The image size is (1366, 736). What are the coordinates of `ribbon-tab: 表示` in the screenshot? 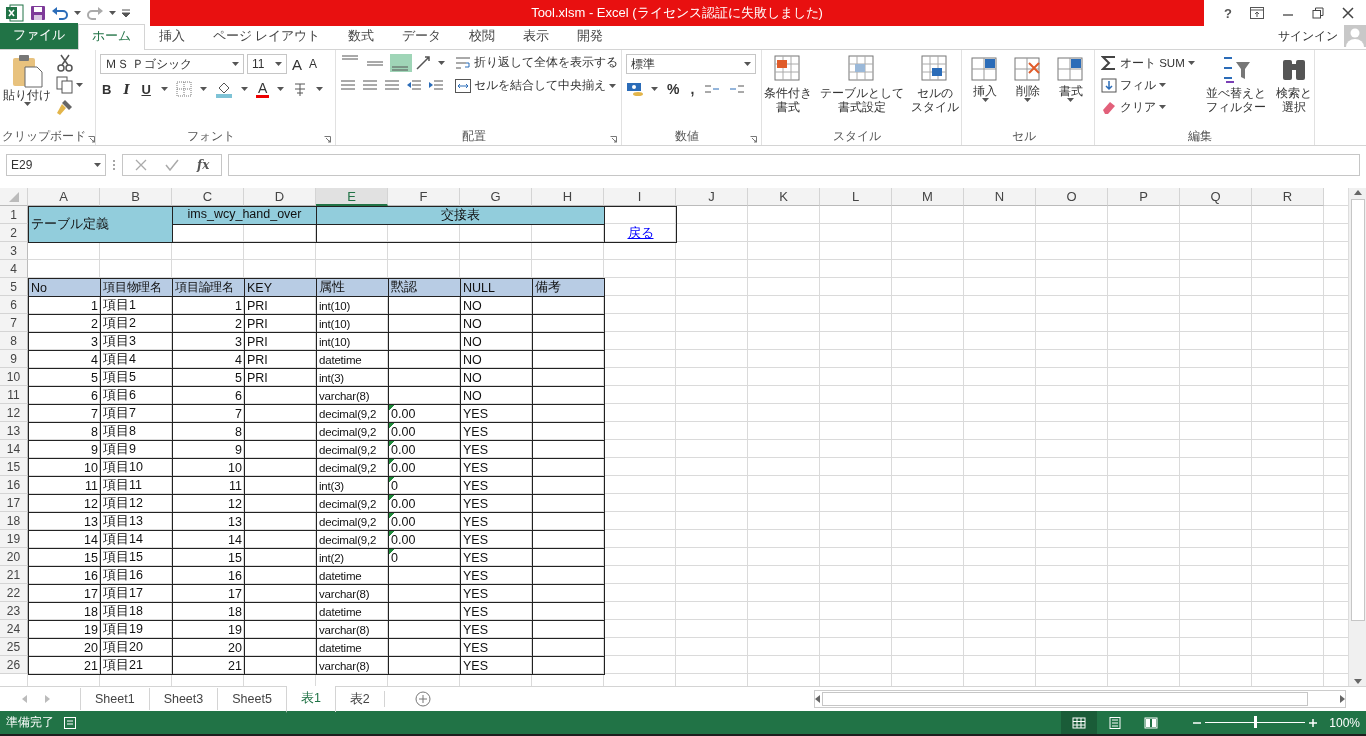 It's located at (536, 36).